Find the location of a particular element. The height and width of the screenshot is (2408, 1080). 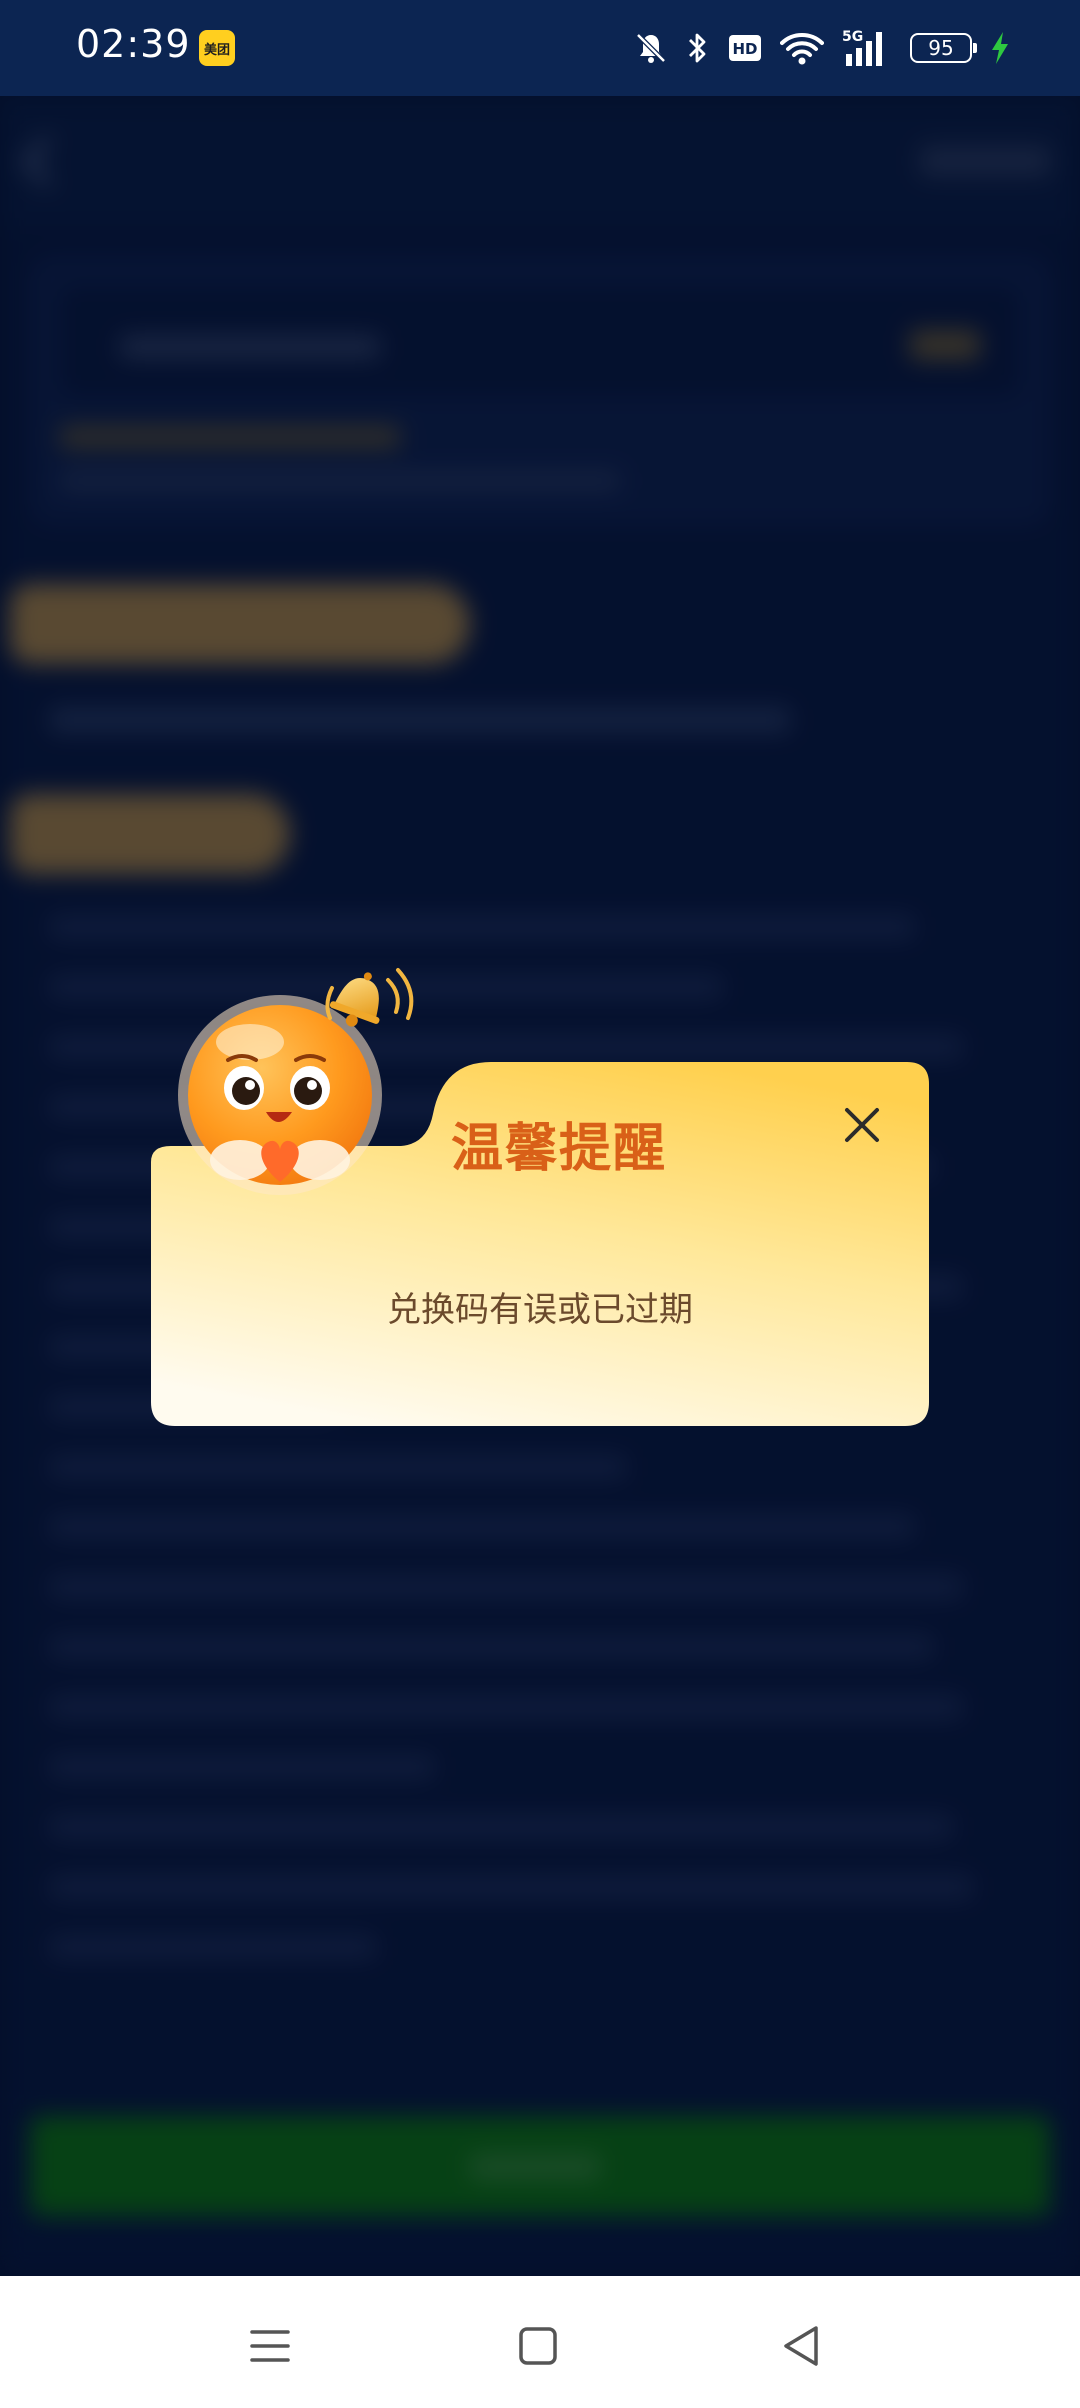

dialog-message: 兑换码有误或已过期 is located at coordinates (540, 1310).